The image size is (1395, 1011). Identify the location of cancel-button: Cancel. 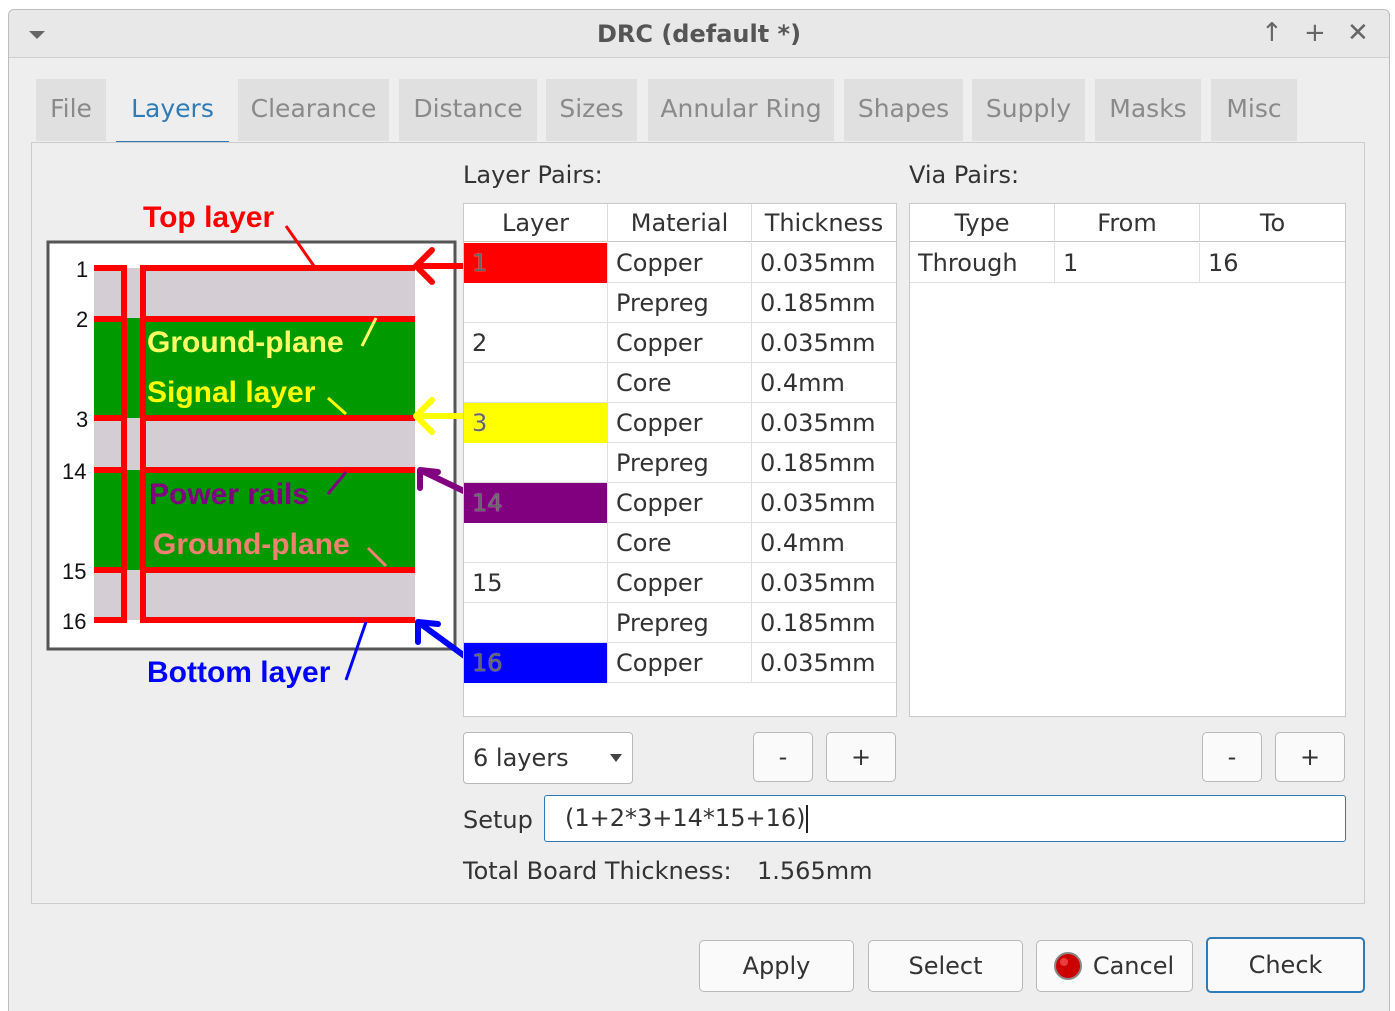
(1114, 966).